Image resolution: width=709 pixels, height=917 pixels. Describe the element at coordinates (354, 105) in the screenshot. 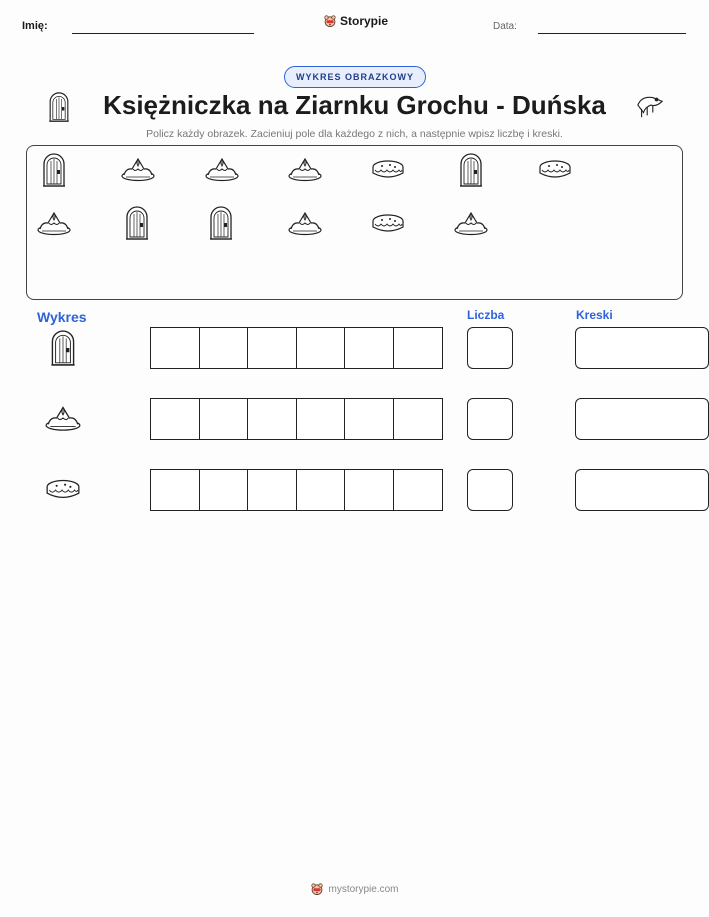

I see `page-title: Księżniczka na Ziarnku Grochu - Duńska` at that location.